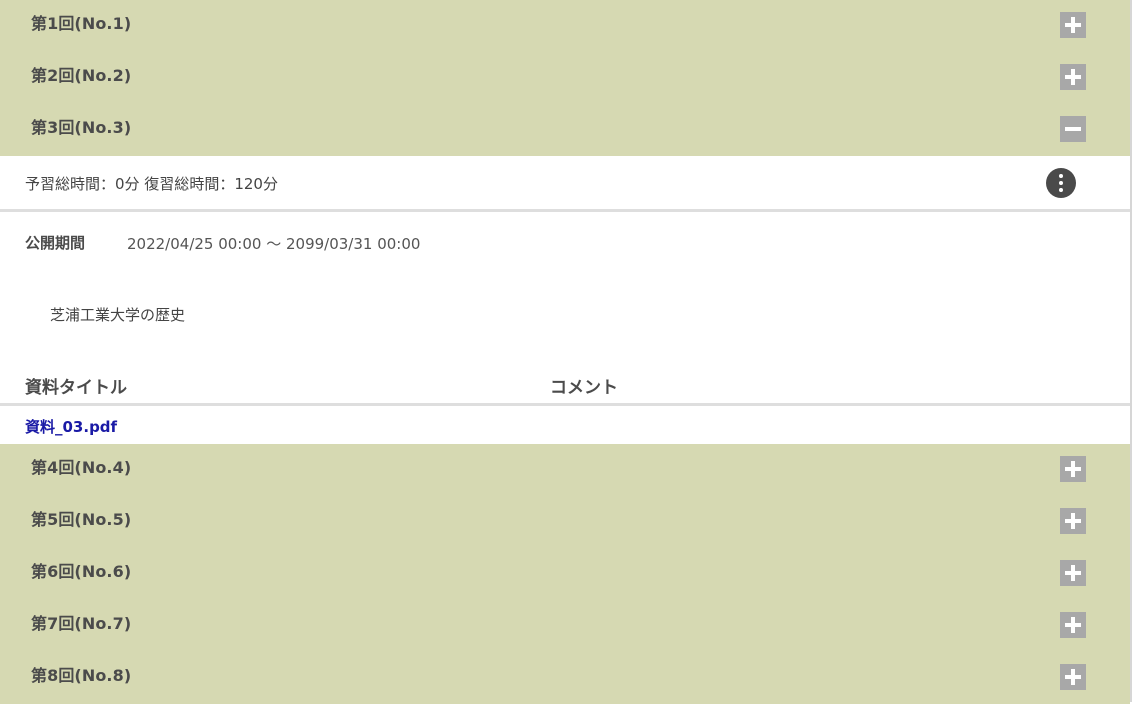 The height and width of the screenshot is (704, 1132). Describe the element at coordinates (565, 678) in the screenshot. I see `session-header-8: 第8回(No.8)` at that location.